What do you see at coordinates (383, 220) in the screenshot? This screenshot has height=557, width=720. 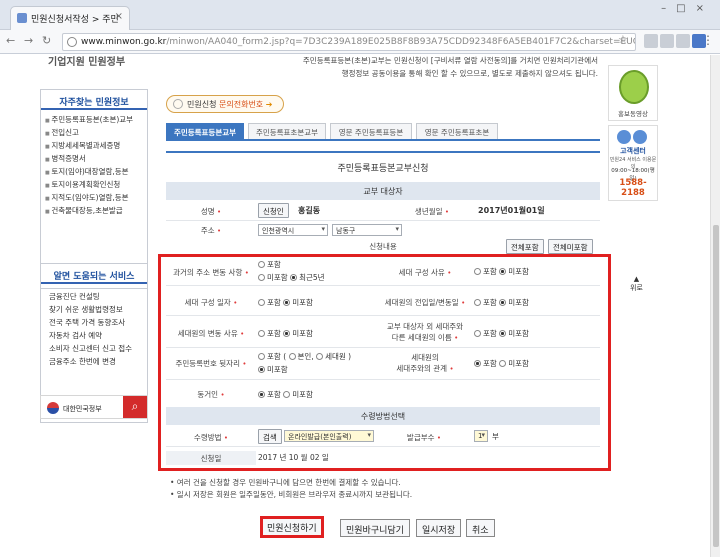 I see `row-divider` at bounding box center [383, 220].